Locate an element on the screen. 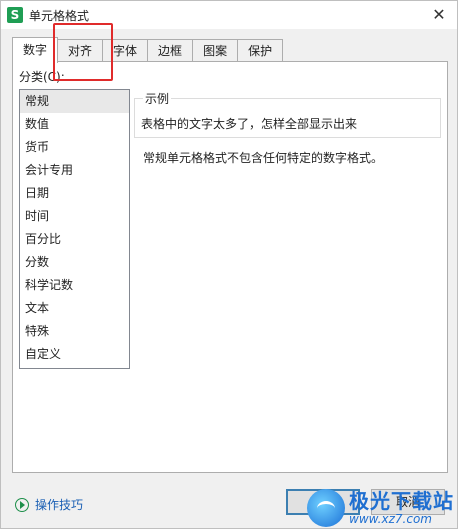 The height and width of the screenshot is (529, 458). category-item-scientific: 科学记数 is located at coordinates (74, 285).